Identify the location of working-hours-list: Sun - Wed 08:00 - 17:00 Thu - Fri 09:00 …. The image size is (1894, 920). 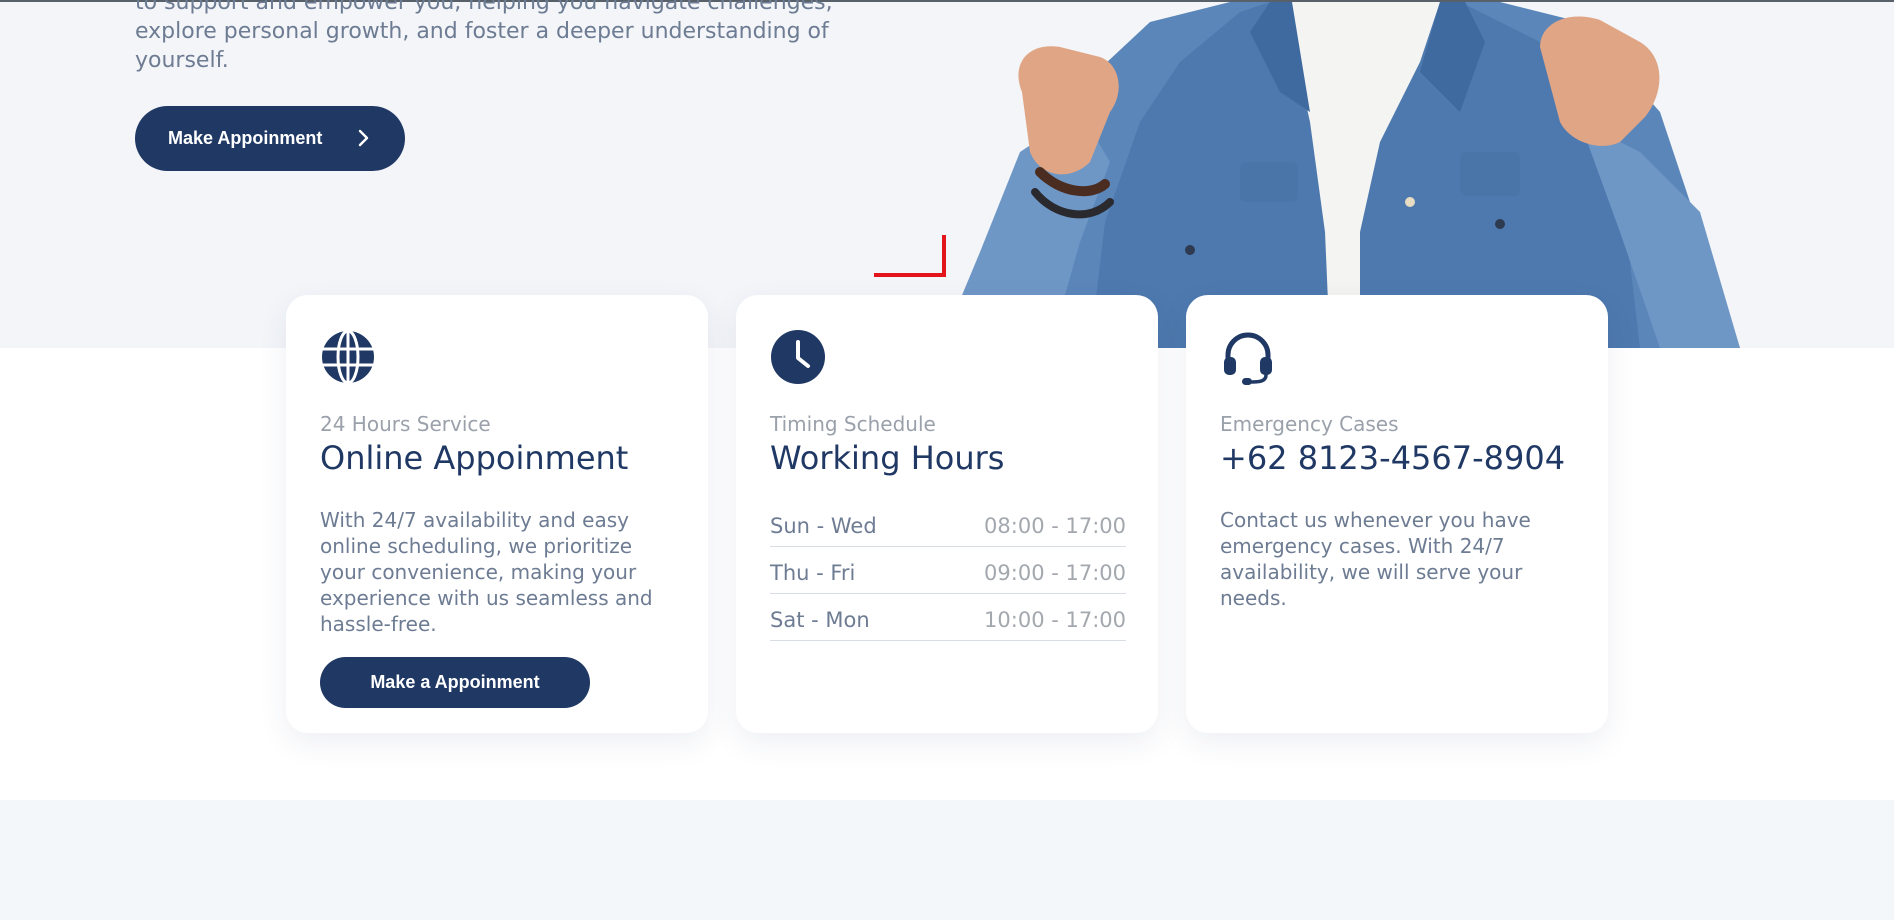
(948, 571).